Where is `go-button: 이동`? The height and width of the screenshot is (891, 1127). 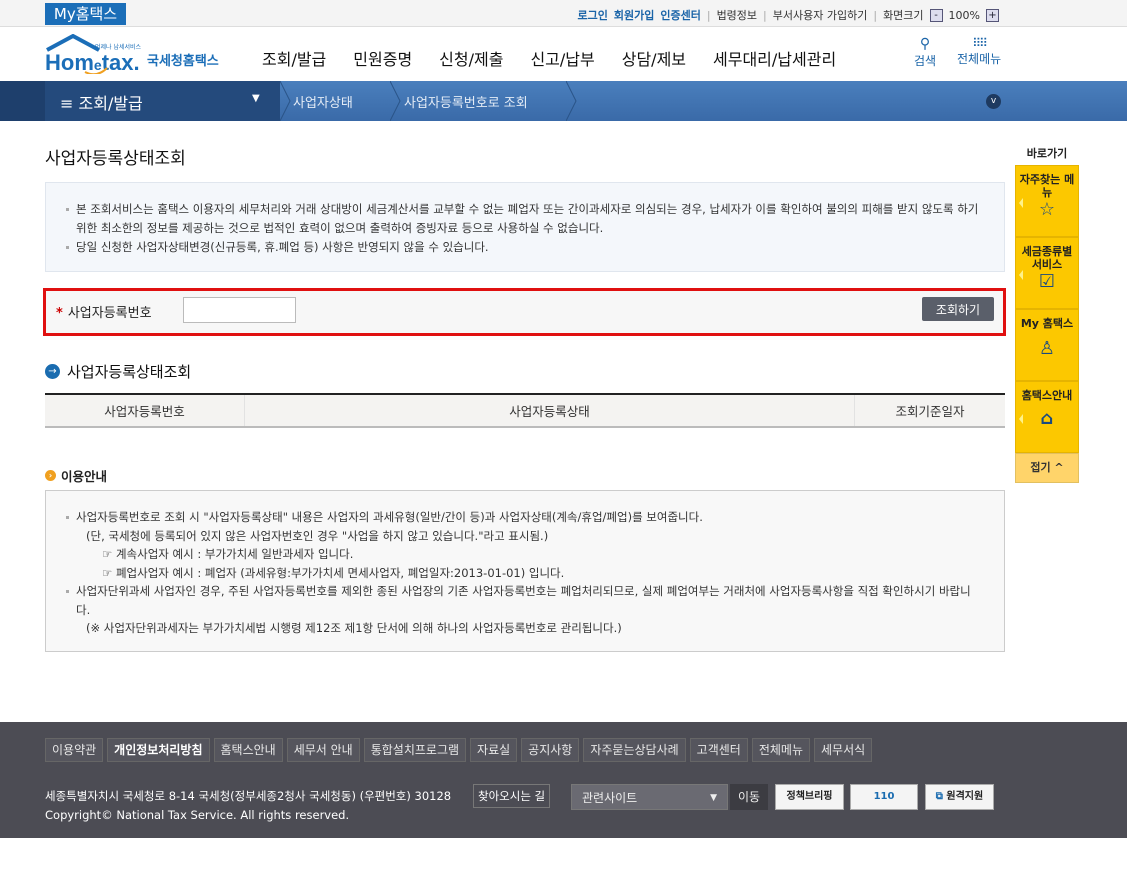 go-button: 이동 is located at coordinates (749, 797).